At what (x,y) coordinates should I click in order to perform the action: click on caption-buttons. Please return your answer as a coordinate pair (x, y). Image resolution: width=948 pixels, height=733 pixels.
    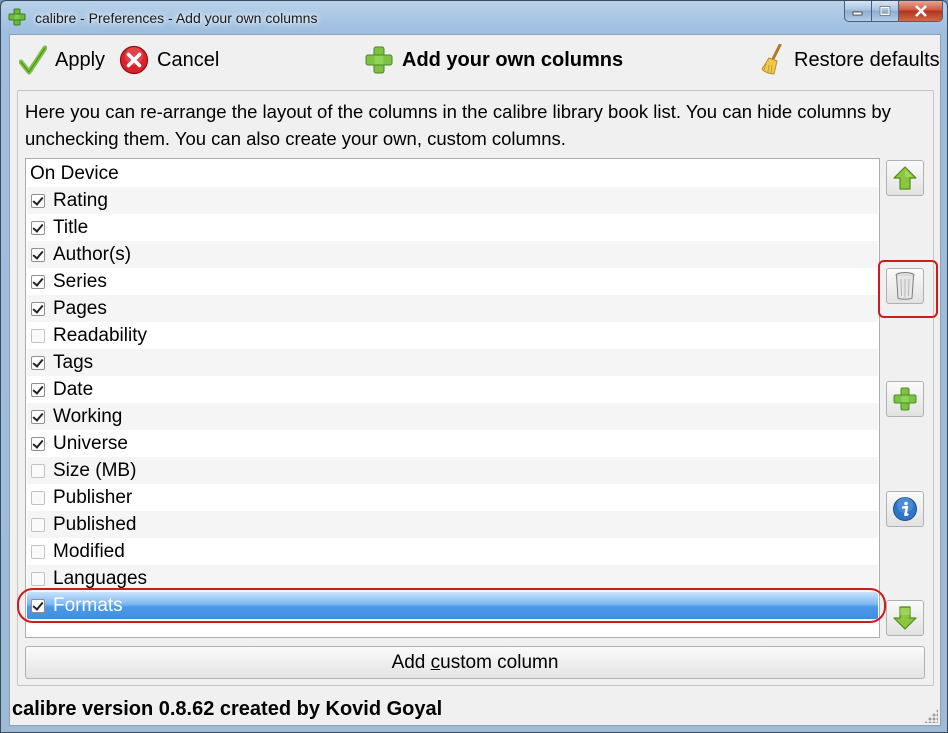
    Looking at the image, I should click on (893, 11).